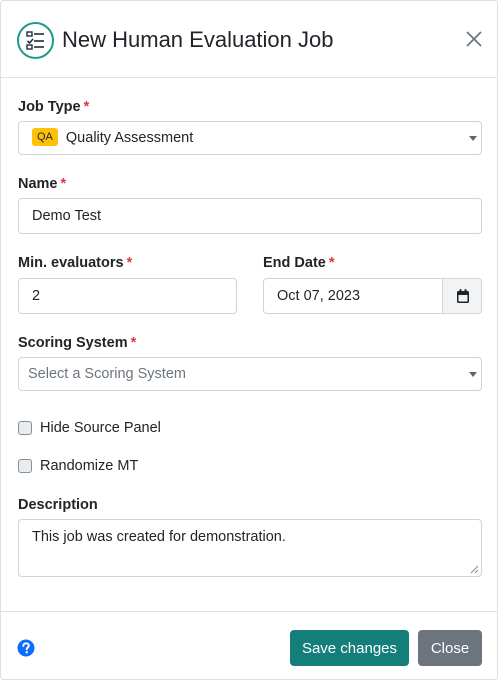 The image size is (498, 681). Describe the element at coordinates (474, 569) in the screenshot. I see `resize-handle-icon` at that location.